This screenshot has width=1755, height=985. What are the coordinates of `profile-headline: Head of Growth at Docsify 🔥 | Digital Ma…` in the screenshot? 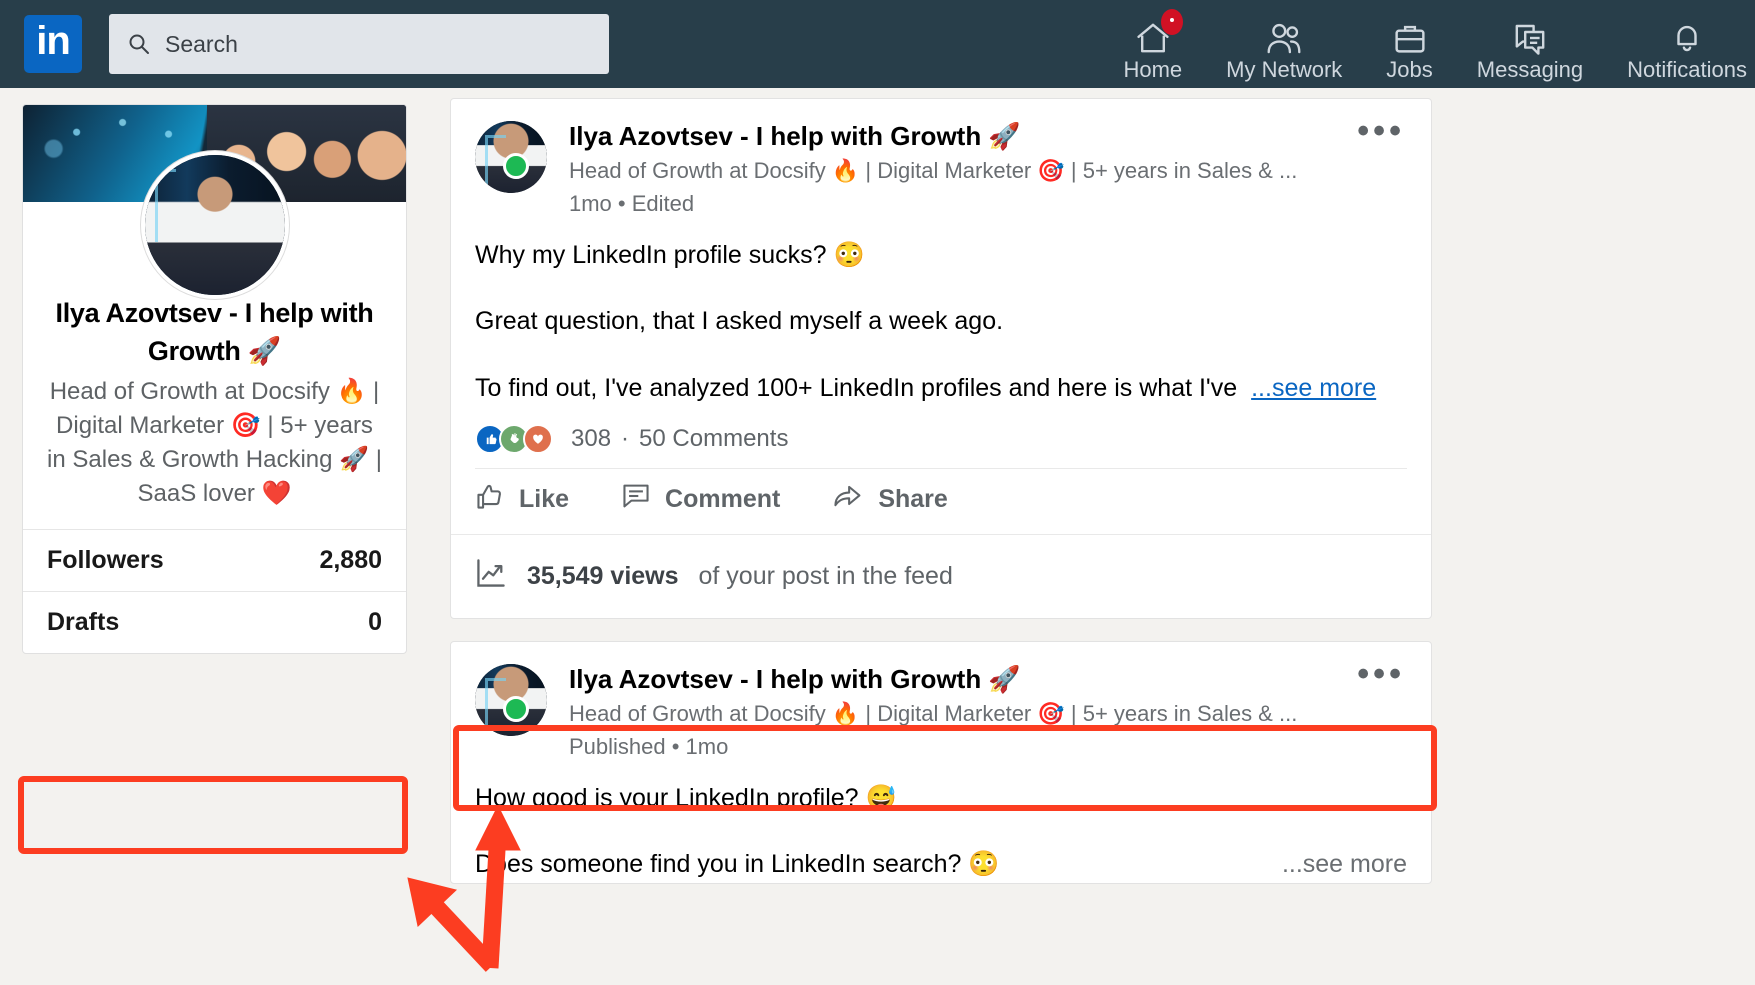 It's located at (214, 442).